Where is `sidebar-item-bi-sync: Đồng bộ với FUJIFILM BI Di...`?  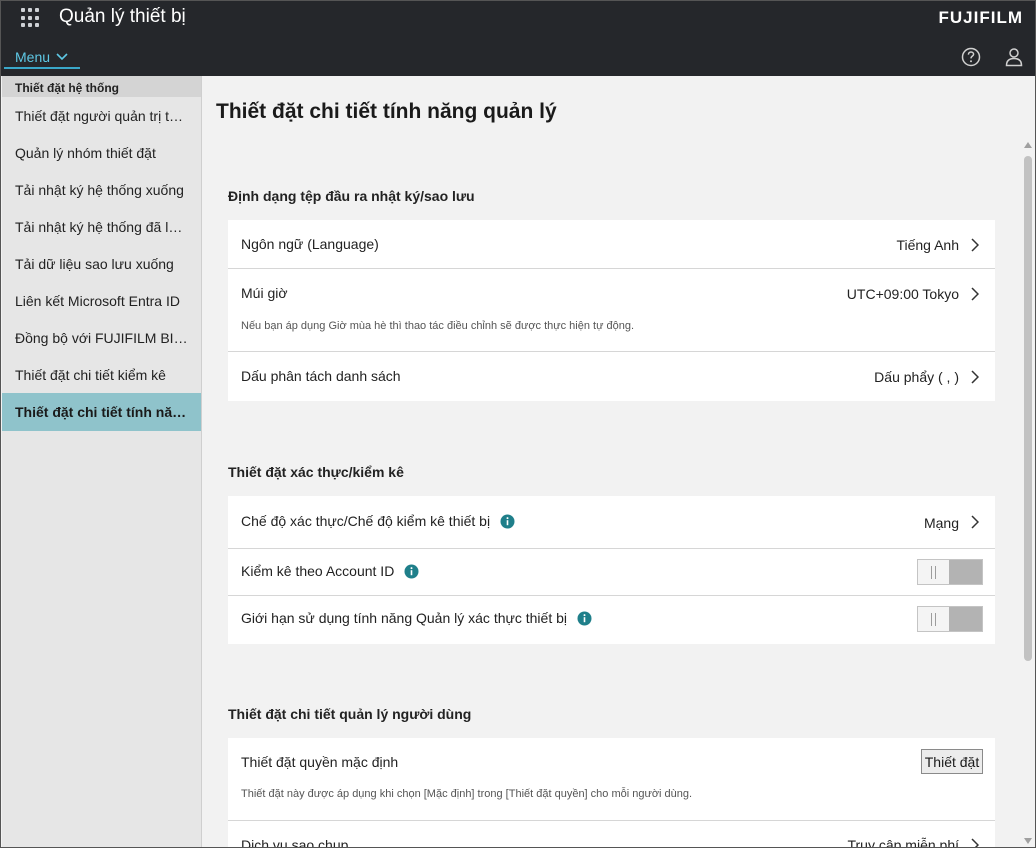 sidebar-item-bi-sync: Đồng bộ với FUJIFILM BI Di... is located at coordinates (101, 337).